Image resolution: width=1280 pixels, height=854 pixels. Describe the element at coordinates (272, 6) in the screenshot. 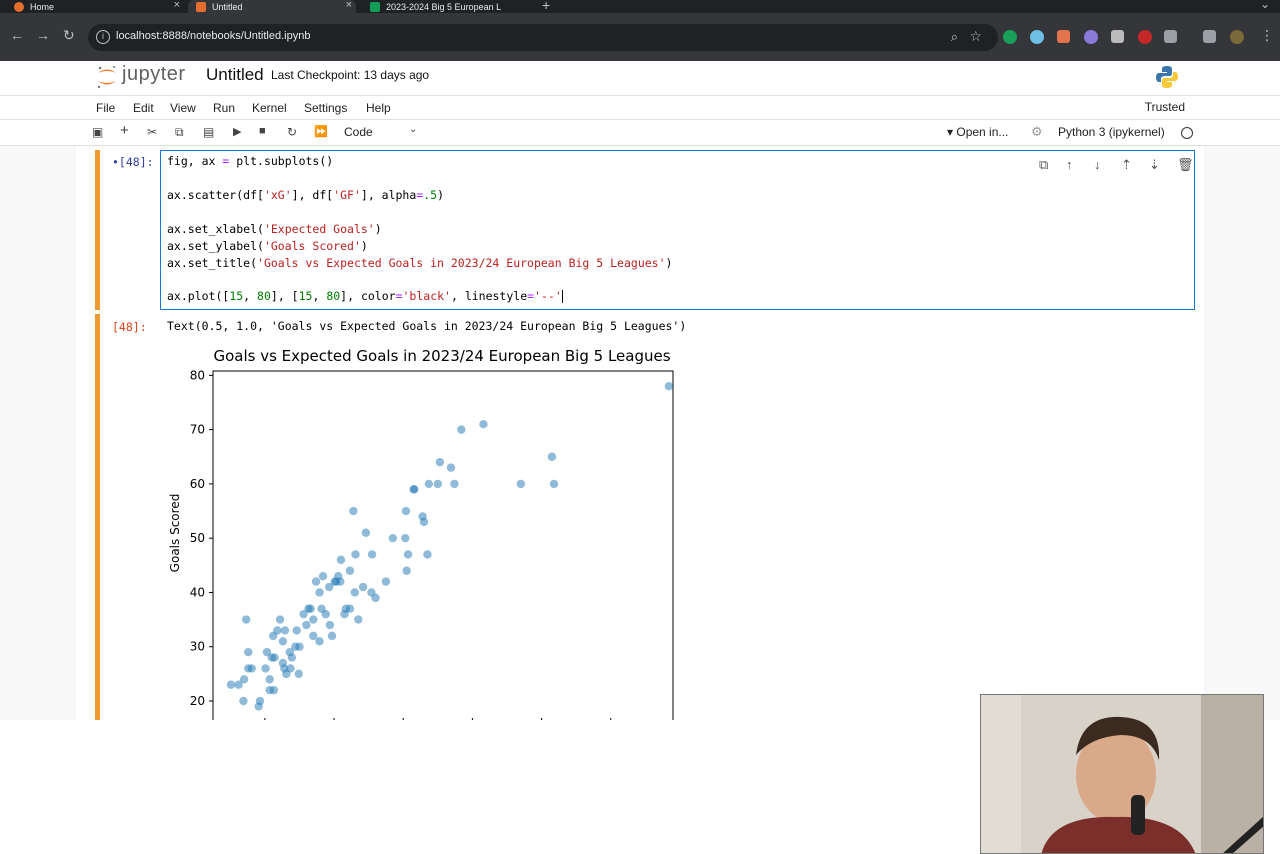

I see `browser-tab-untitled: Untitled ×` at that location.